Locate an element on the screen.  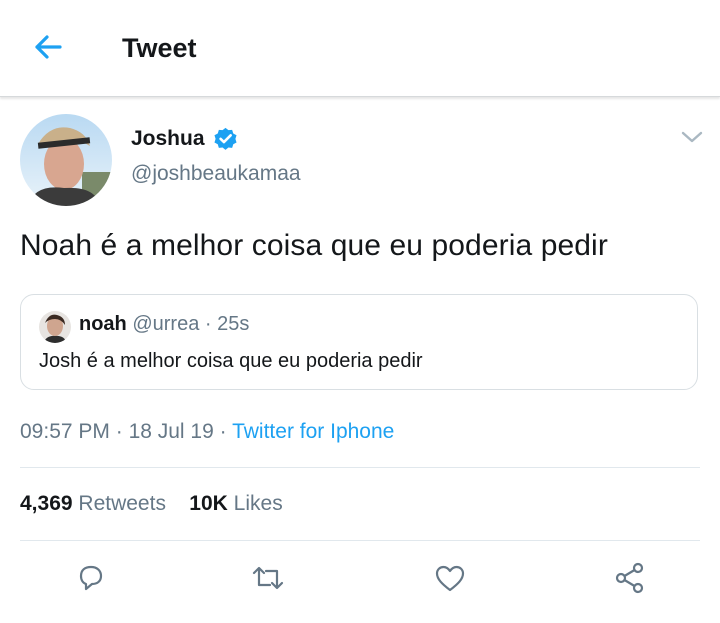
tweet-source-link: Twitter for Iphone is located at coordinates (313, 431).